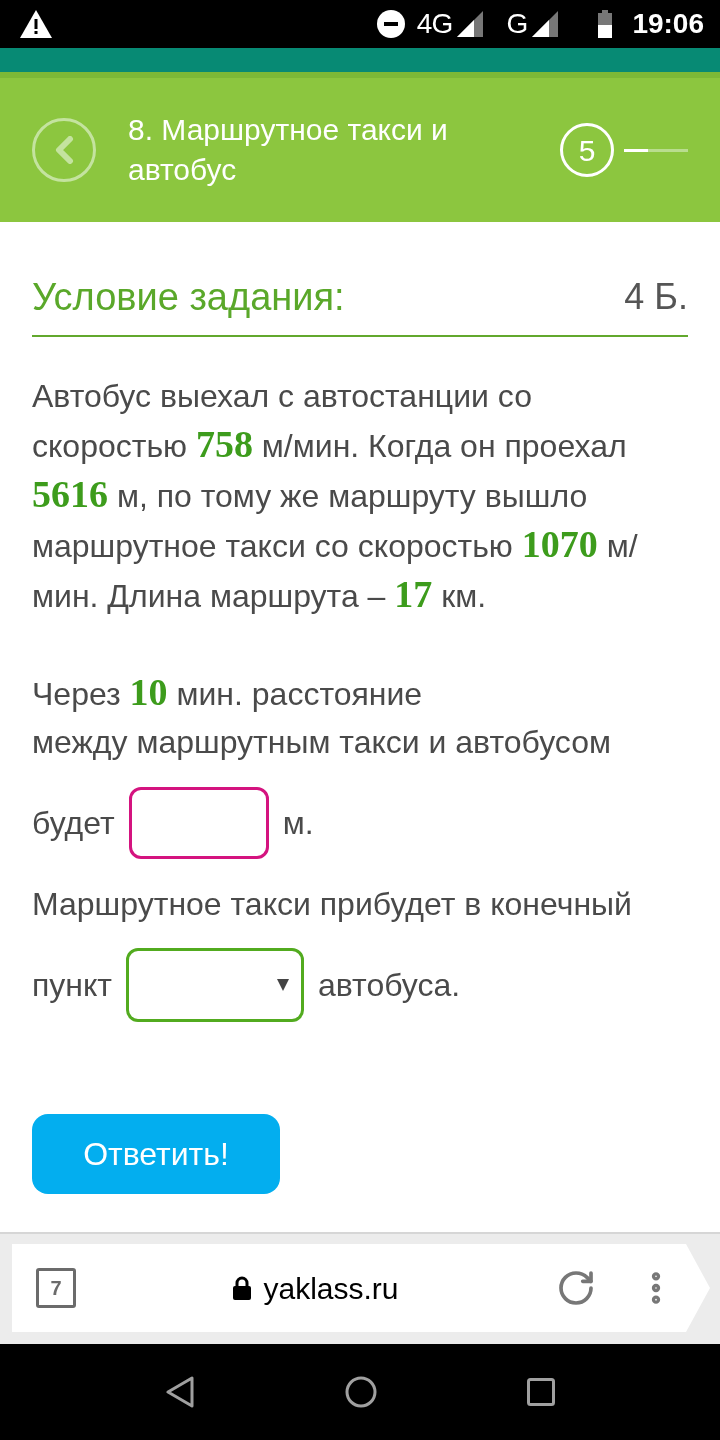 This screenshot has width=720, height=1440. What do you see at coordinates (288, 150) in the screenshot?
I see `lesson-title: 8. Маршрутное такси и автобус` at bounding box center [288, 150].